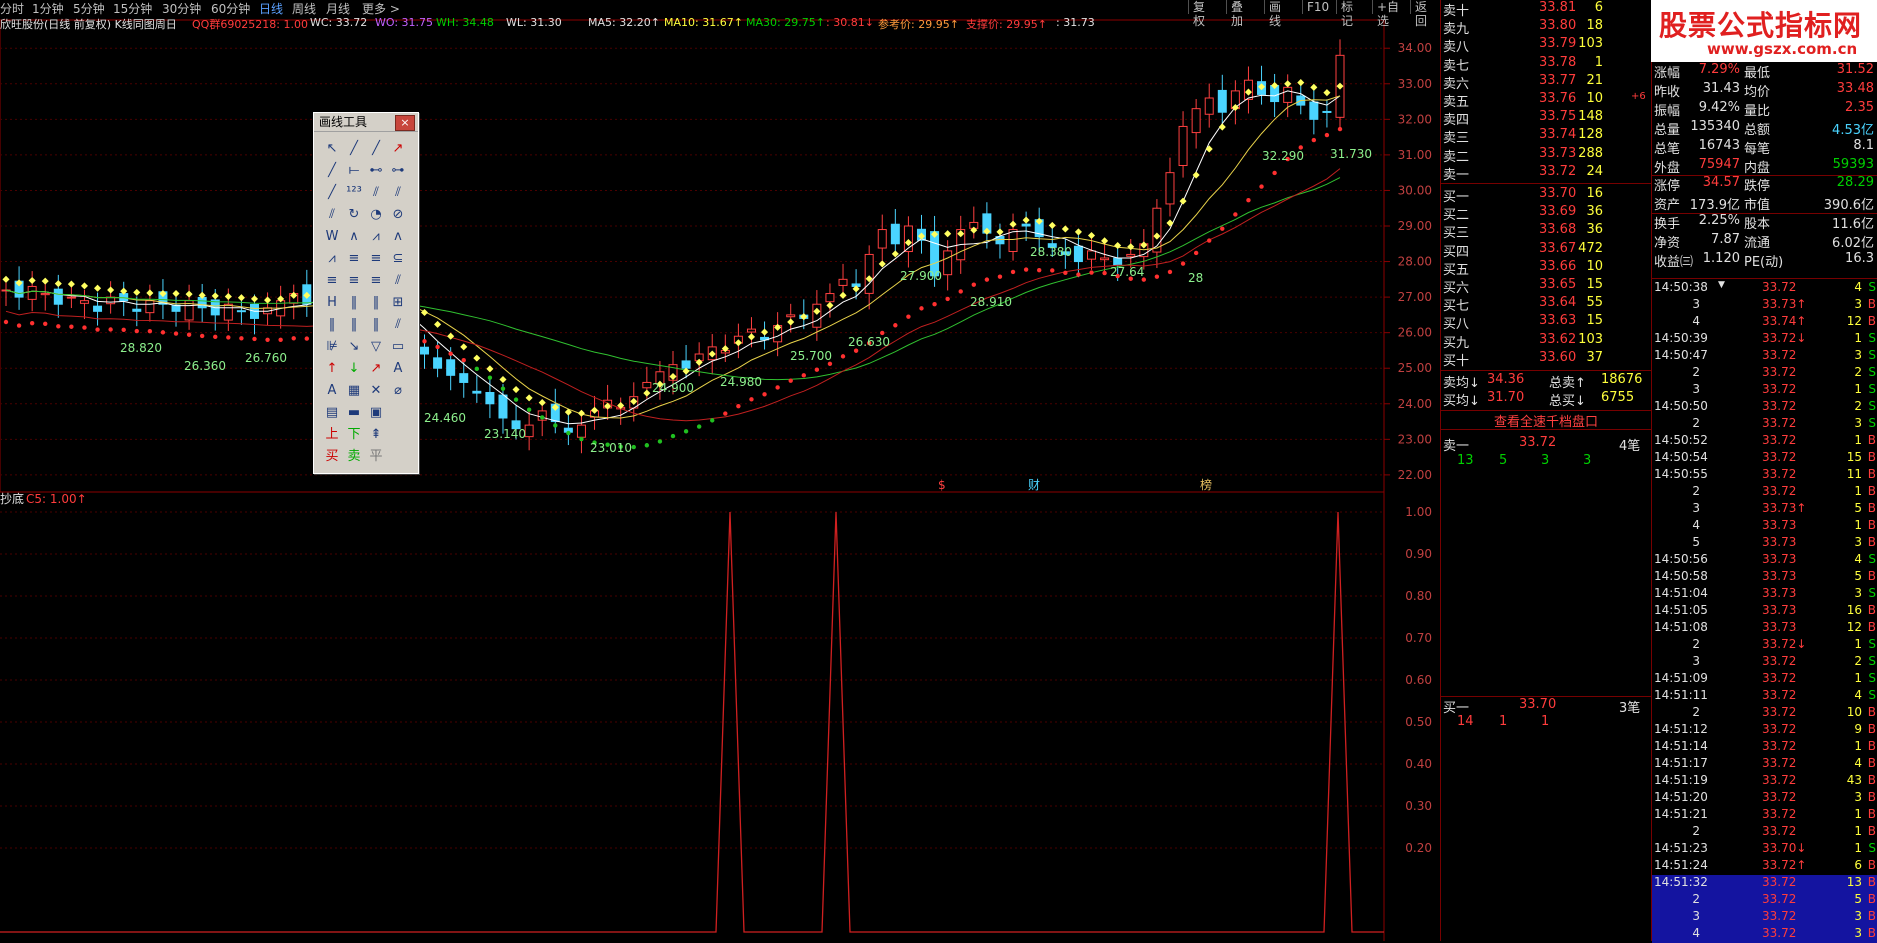 The width and height of the screenshot is (1877, 943). I want to click on drawing-tool-13: ↻, so click(354, 215).